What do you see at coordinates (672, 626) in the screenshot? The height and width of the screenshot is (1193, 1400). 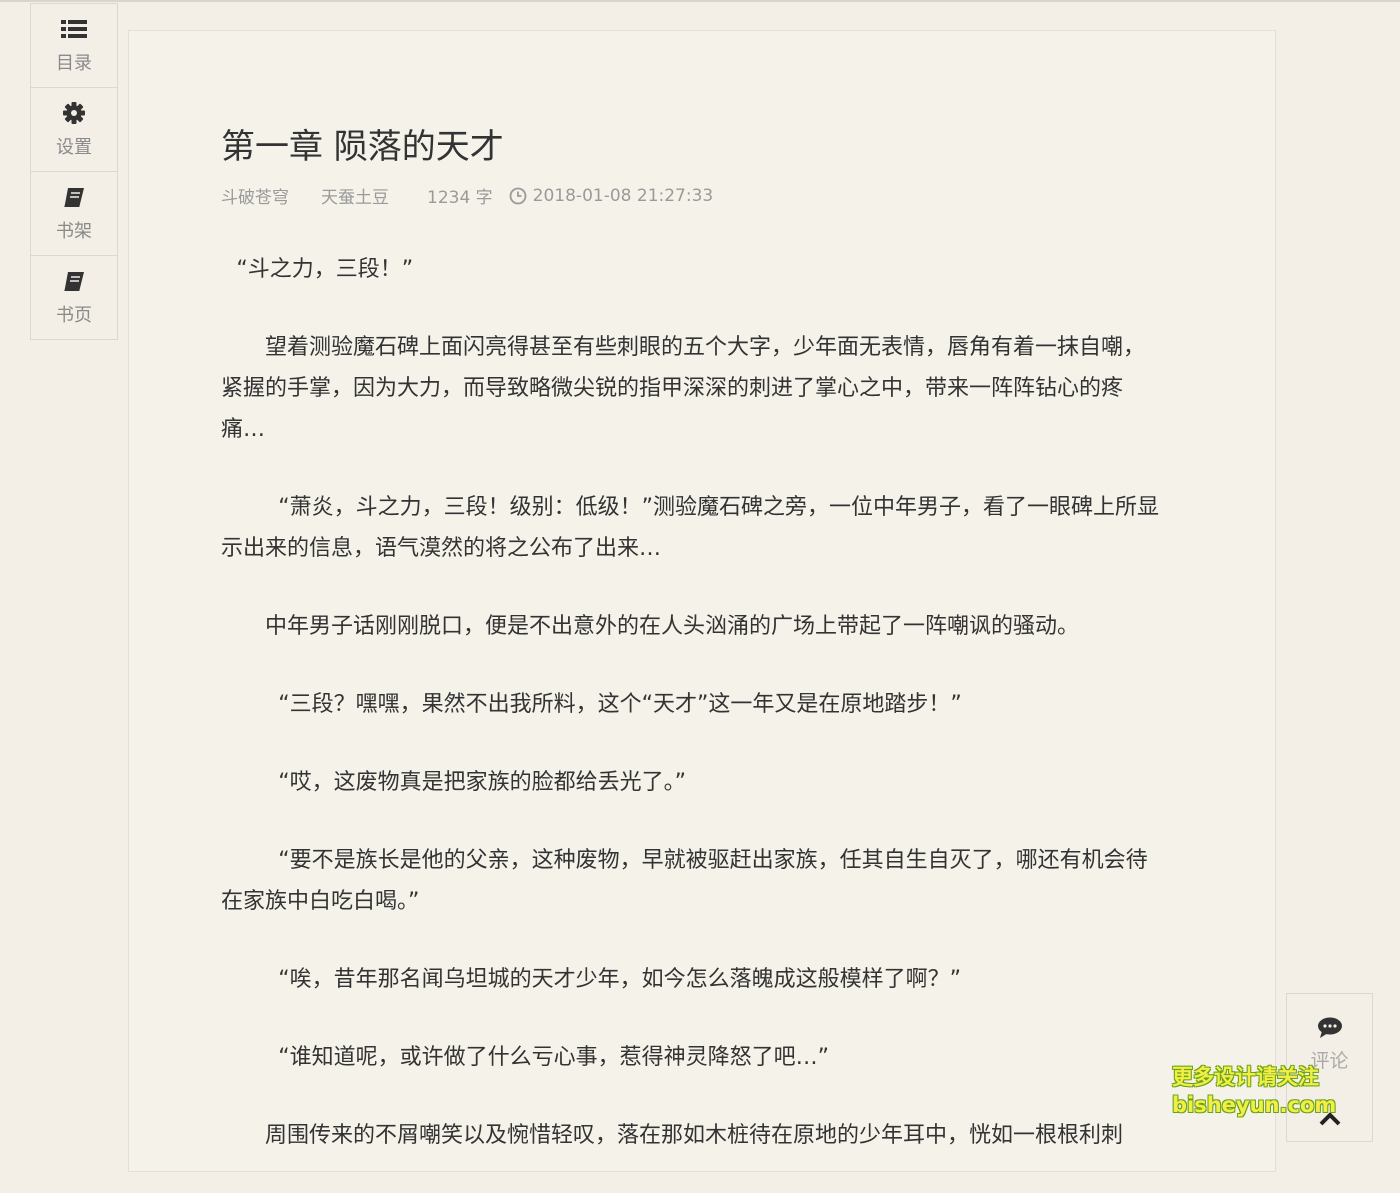 I see `paragraph: 中年男子话刚刚脱口，便是不出意外的在人头汹涌的广场上带起了一阵嘲讽的骚动。` at bounding box center [672, 626].